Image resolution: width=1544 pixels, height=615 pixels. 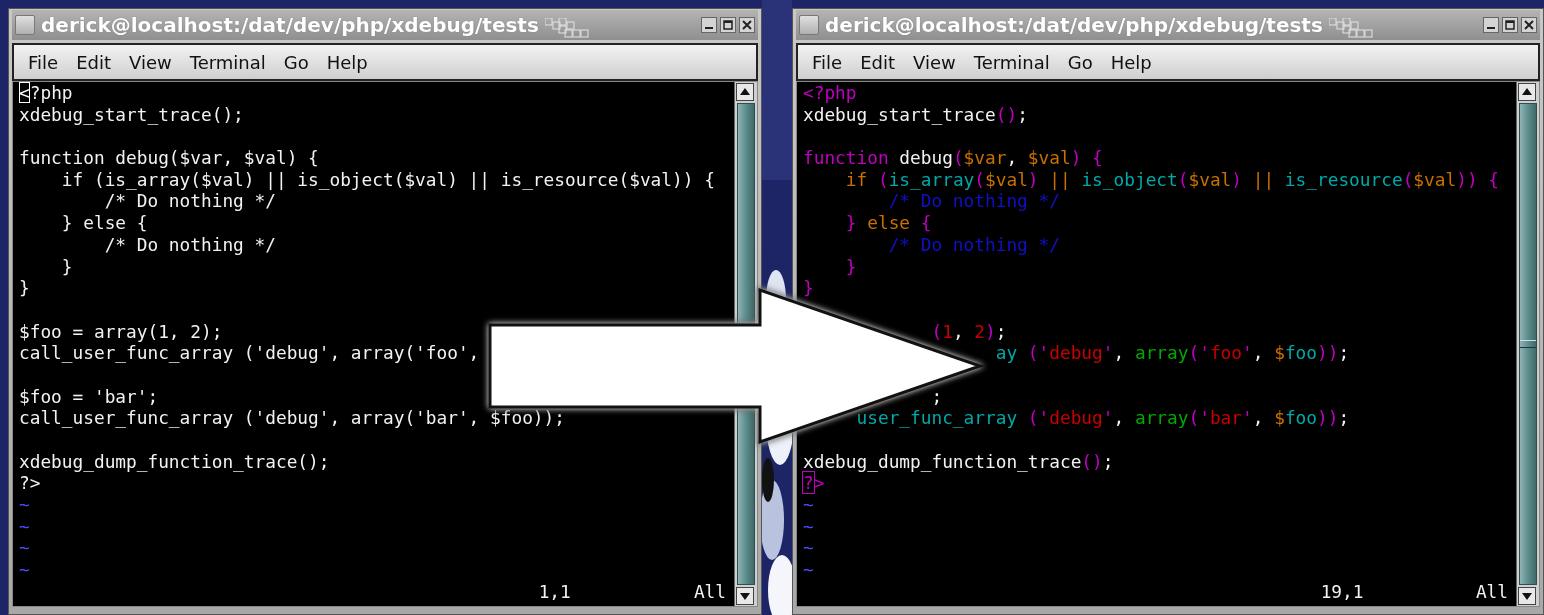 What do you see at coordinates (250, 353) in the screenshot?
I see `code-line: call_user_func_array ('debug', array('foo',` at bounding box center [250, 353].